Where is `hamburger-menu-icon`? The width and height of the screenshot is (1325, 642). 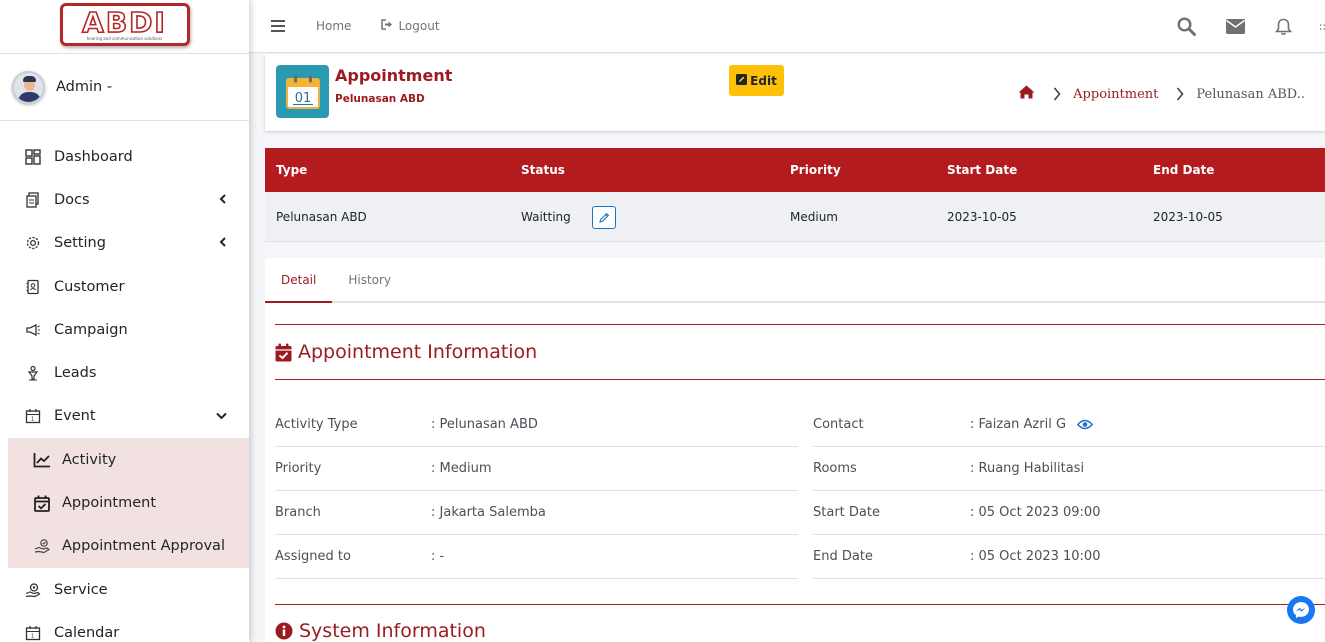 hamburger-menu-icon is located at coordinates (278, 26).